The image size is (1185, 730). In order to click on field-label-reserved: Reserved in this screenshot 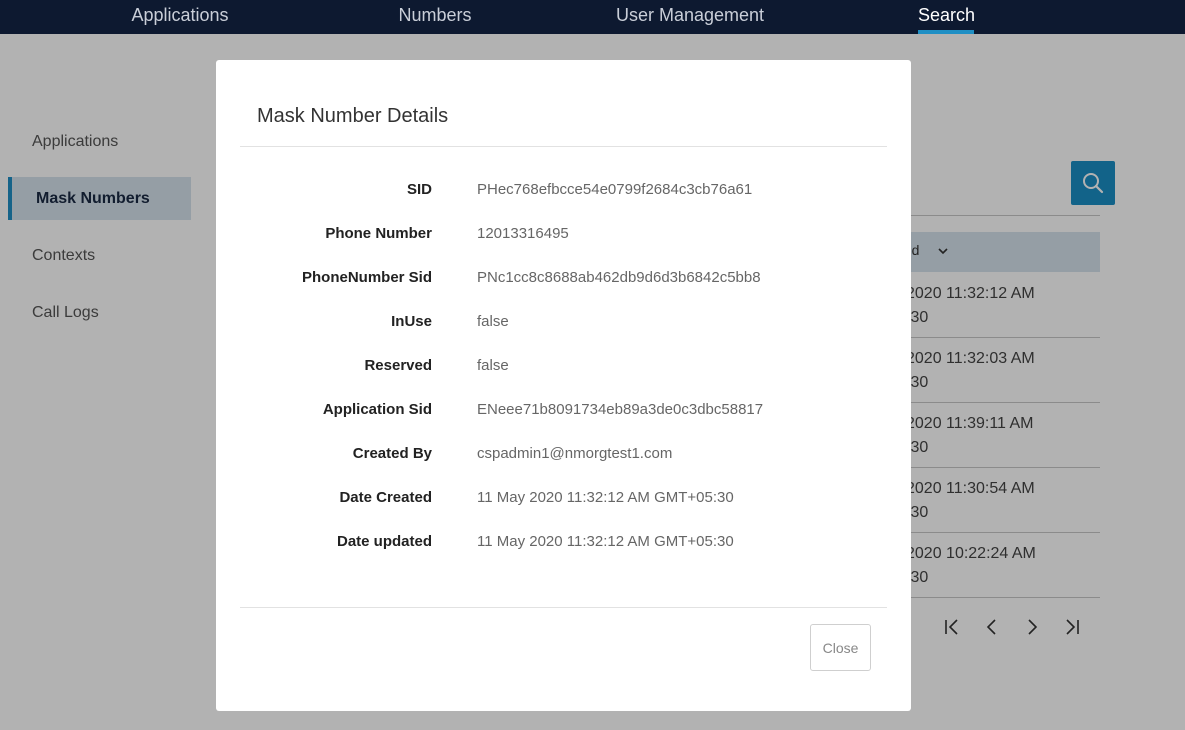, I will do `click(398, 365)`.